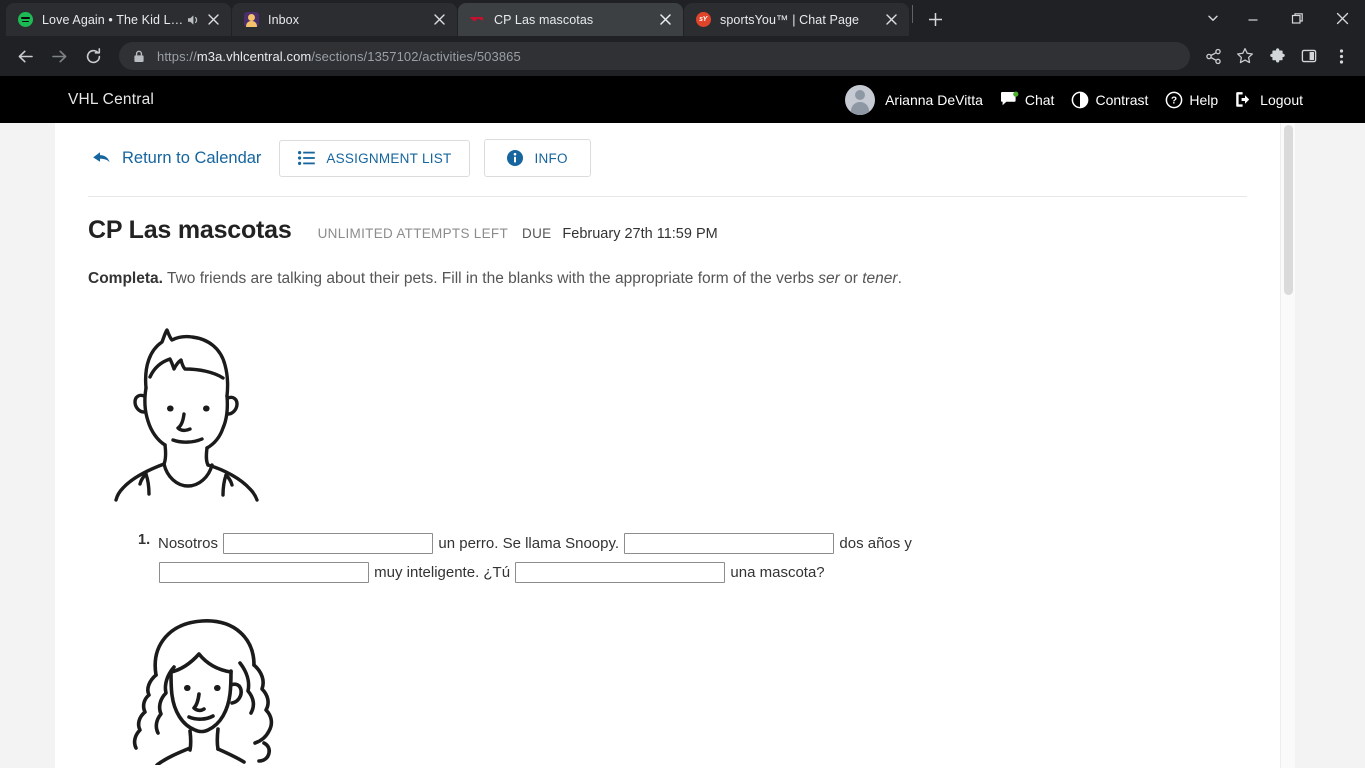  Describe the element at coordinates (93, 56) in the screenshot. I see `reload-icon` at that location.